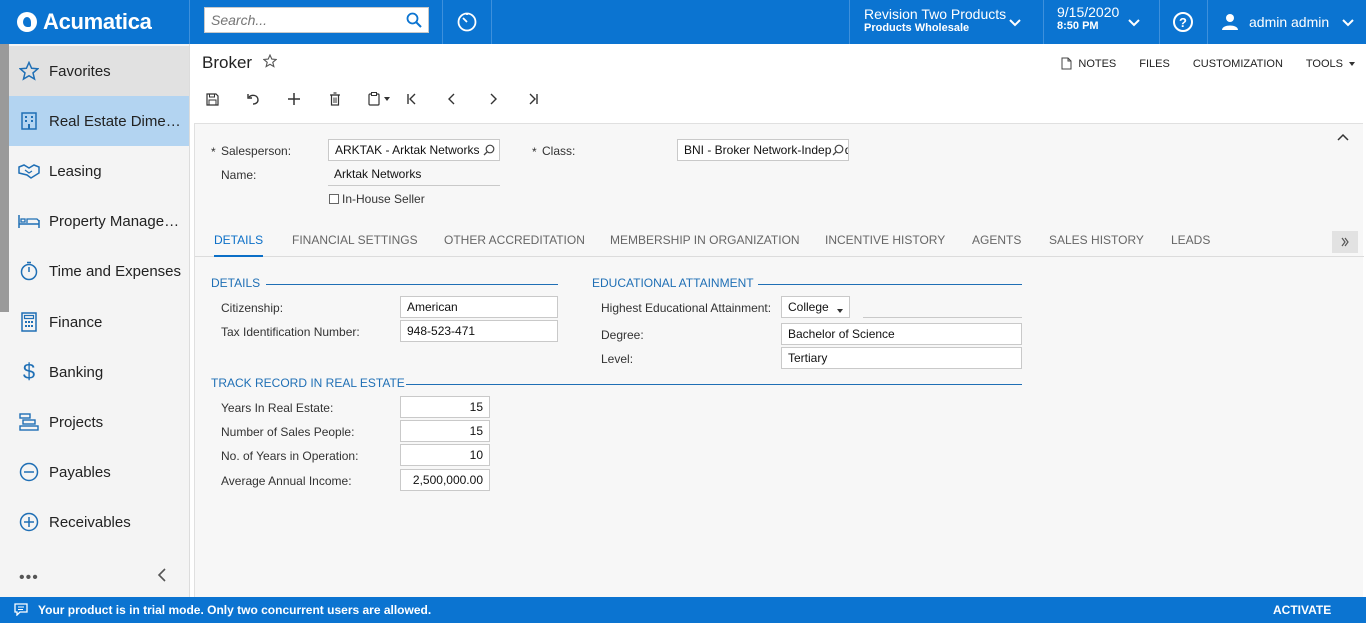 The height and width of the screenshot is (623, 1366). I want to click on sidebar-item-finance: Finance, so click(99, 322).